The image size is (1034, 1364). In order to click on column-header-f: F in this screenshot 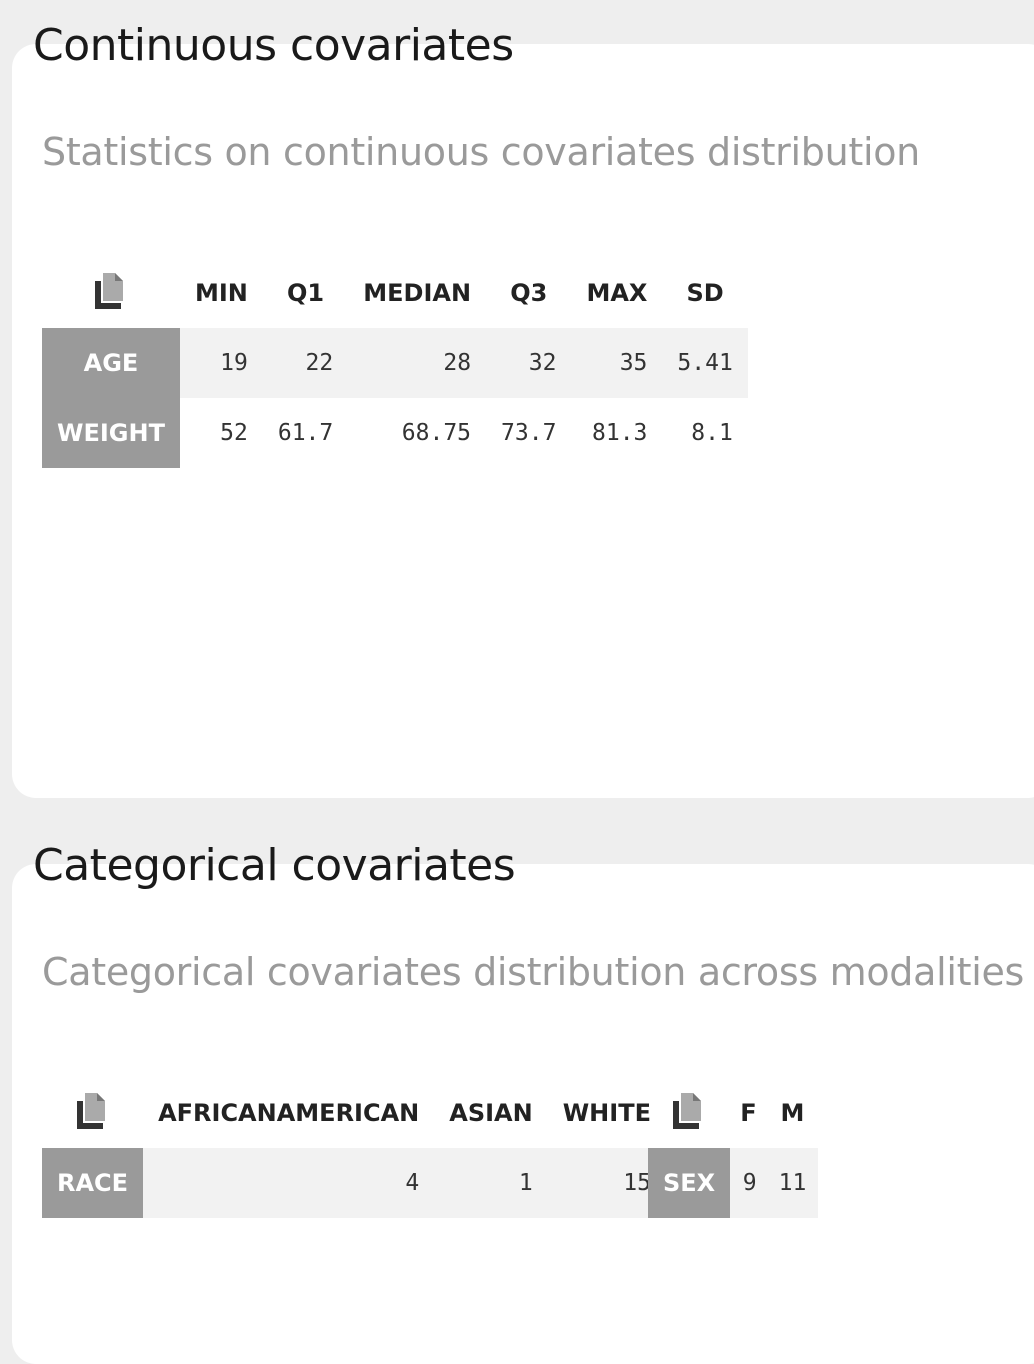, I will do `click(748, 1113)`.